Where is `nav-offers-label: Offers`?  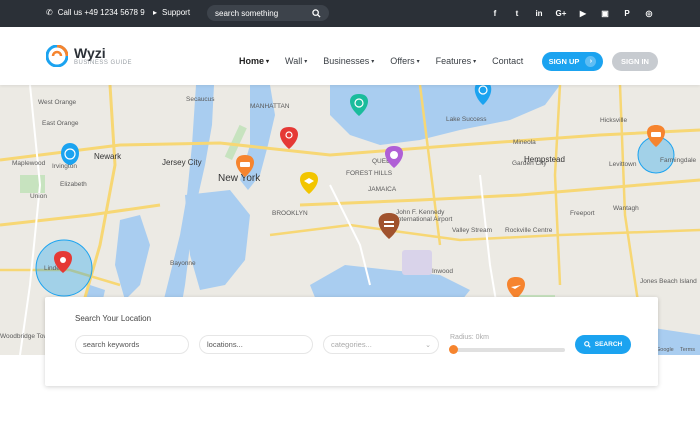
nav-offers-label: Offers is located at coordinates (402, 61).